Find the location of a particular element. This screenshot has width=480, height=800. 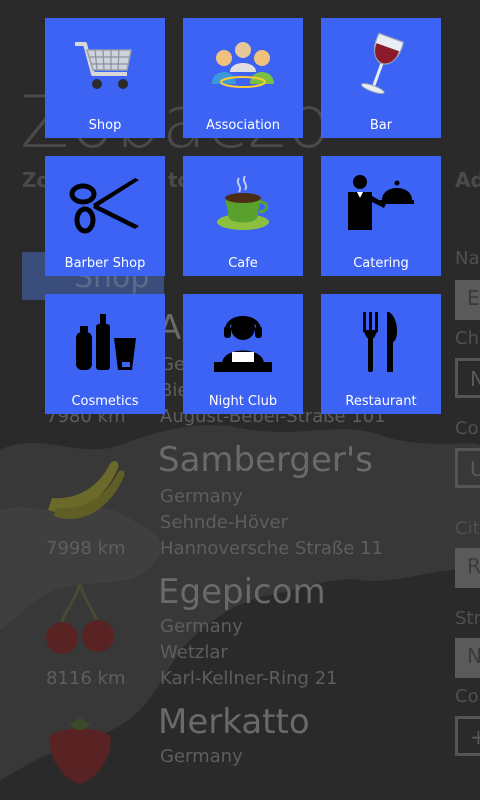

form-field-street-value: N is located at coordinates (473, 656).